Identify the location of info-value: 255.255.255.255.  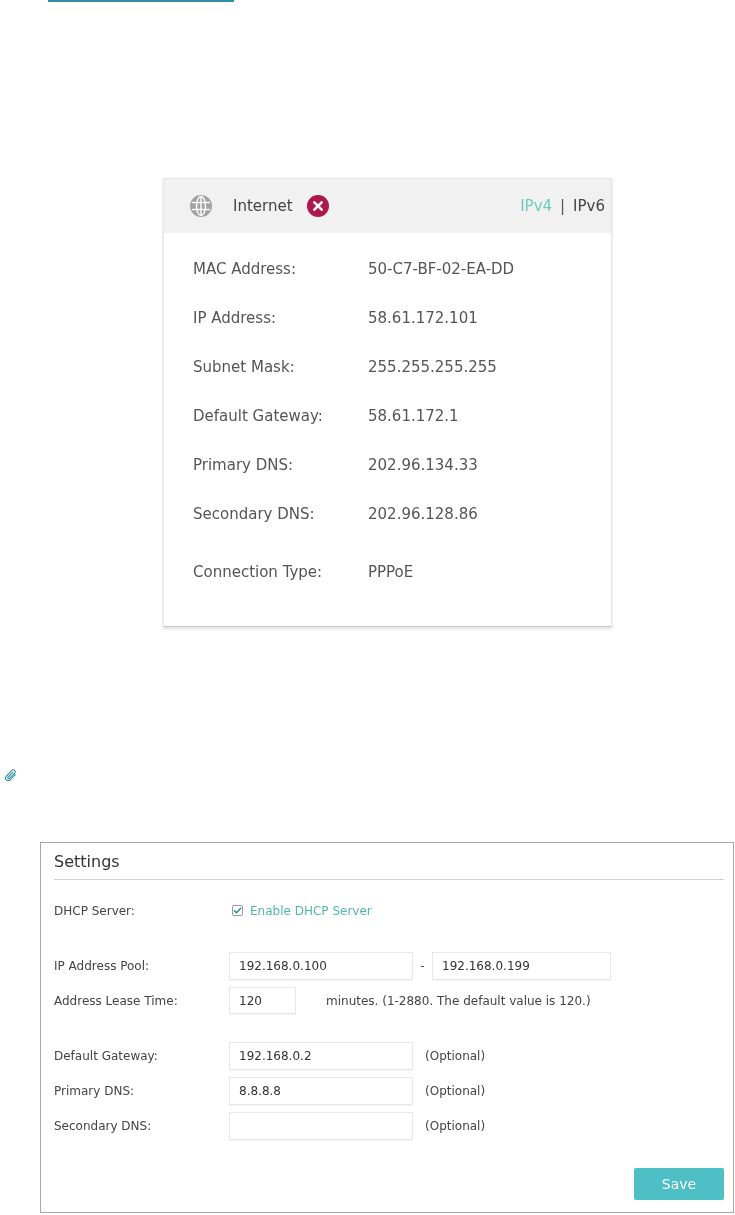
(432, 368).